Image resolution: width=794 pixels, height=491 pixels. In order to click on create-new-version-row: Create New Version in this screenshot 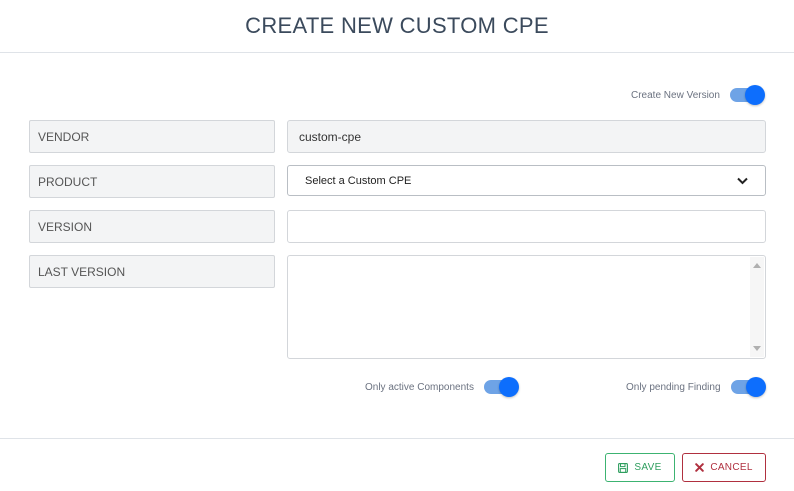, I will do `click(698, 95)`.